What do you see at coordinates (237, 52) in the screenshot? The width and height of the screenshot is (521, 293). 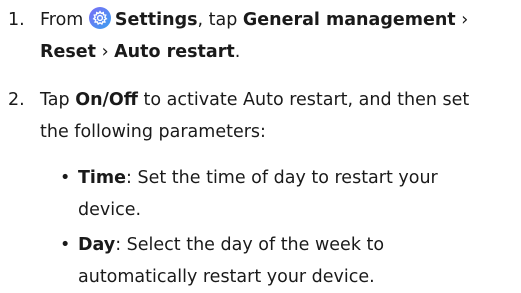 I see `period: .` at bounding box center [237, 52].